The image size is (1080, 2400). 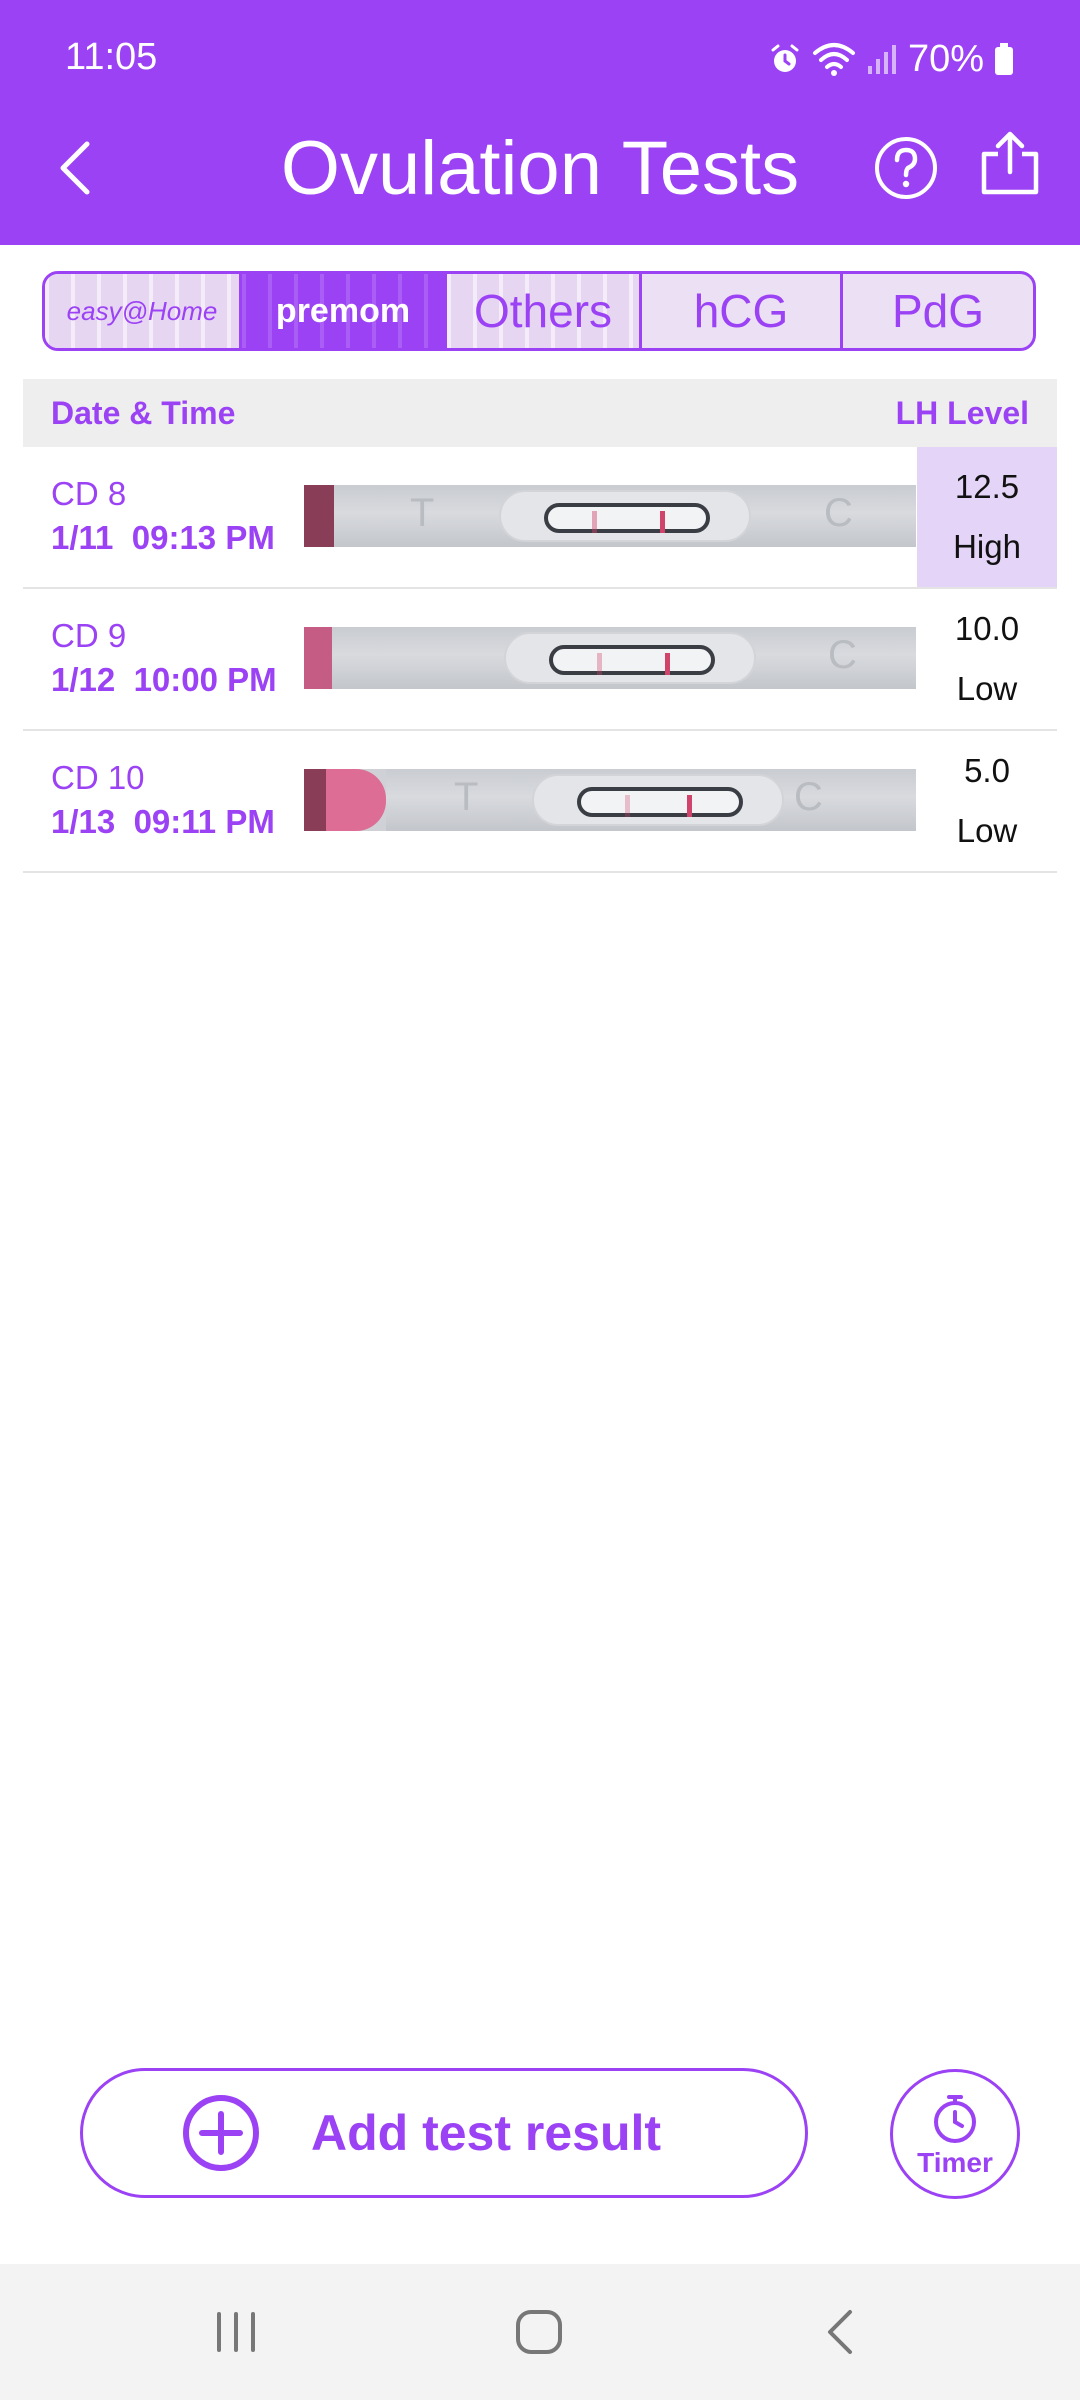 What do you see at coordinates (987, 801) in the screenshot?
I see `lh-level-cell: 5.0 Low` at bounding box center [987, 801].